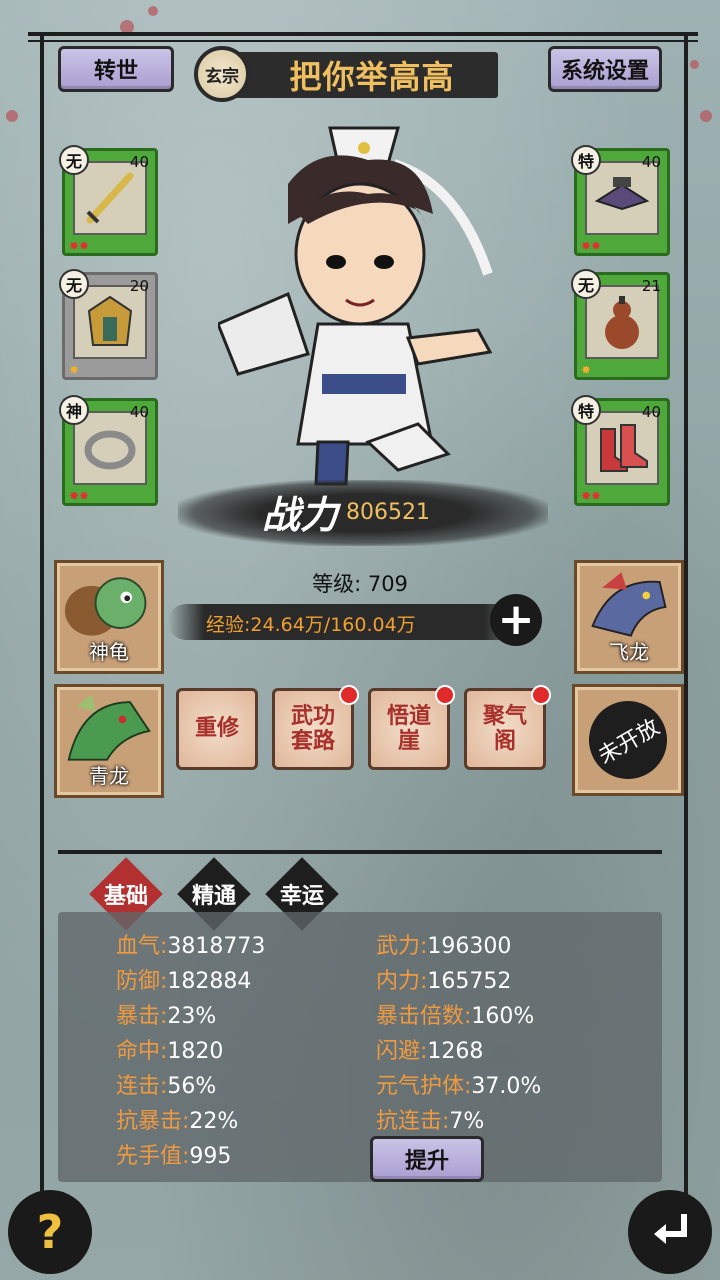 This screenshot has width=720, height=1280. What do you see at coordinates (516, 620) in the screenshot?
I see `add-exp-button: +` at bounding box center [516, 620].